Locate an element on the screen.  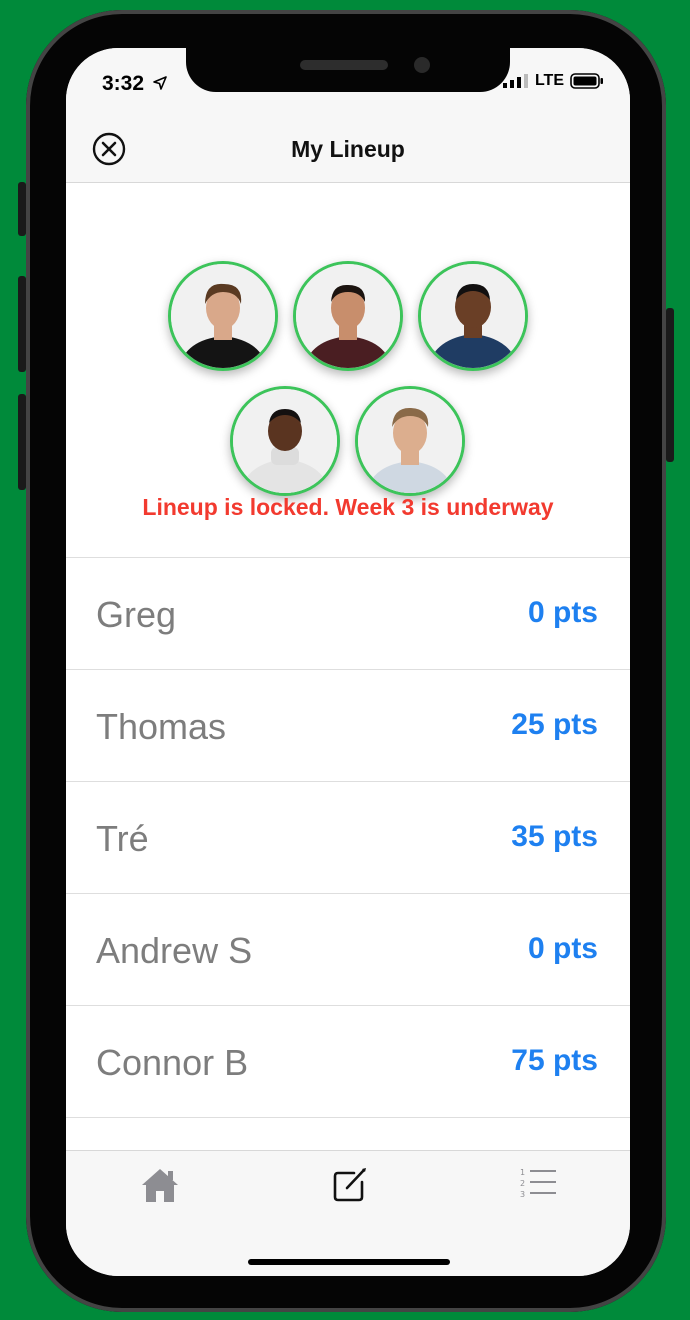
tab-bar: 1 2 3 is located at coordinates (348, 1213).